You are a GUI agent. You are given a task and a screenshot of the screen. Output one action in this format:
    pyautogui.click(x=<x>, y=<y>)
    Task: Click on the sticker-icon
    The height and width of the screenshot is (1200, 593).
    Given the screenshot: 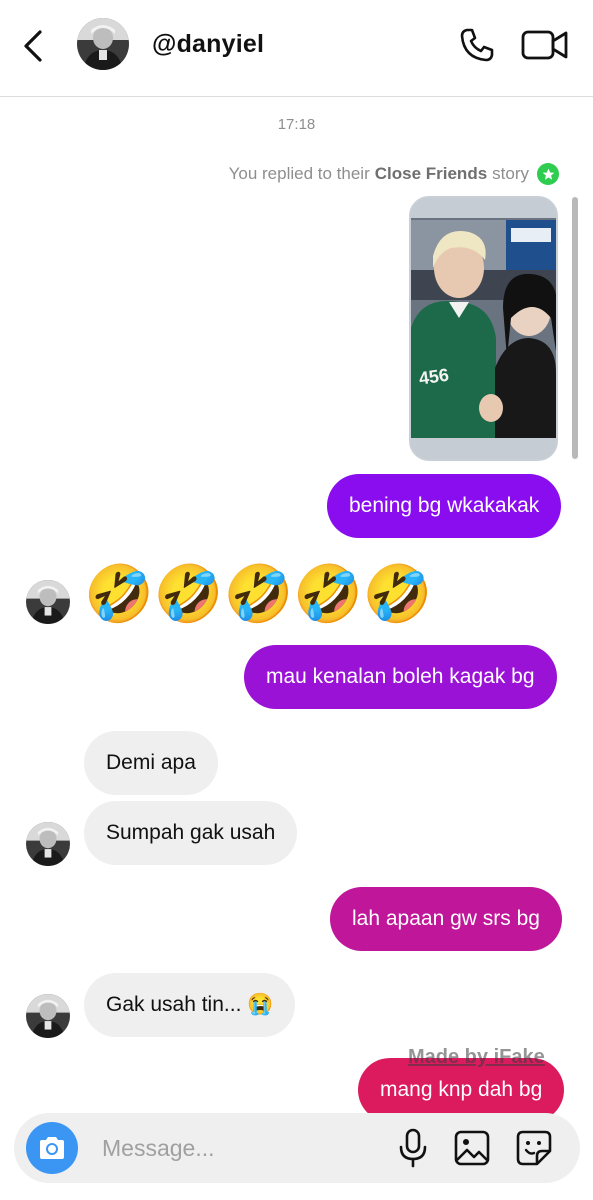 What is the action you would take?
    pyautogui.click(x=534, y=1148)
    